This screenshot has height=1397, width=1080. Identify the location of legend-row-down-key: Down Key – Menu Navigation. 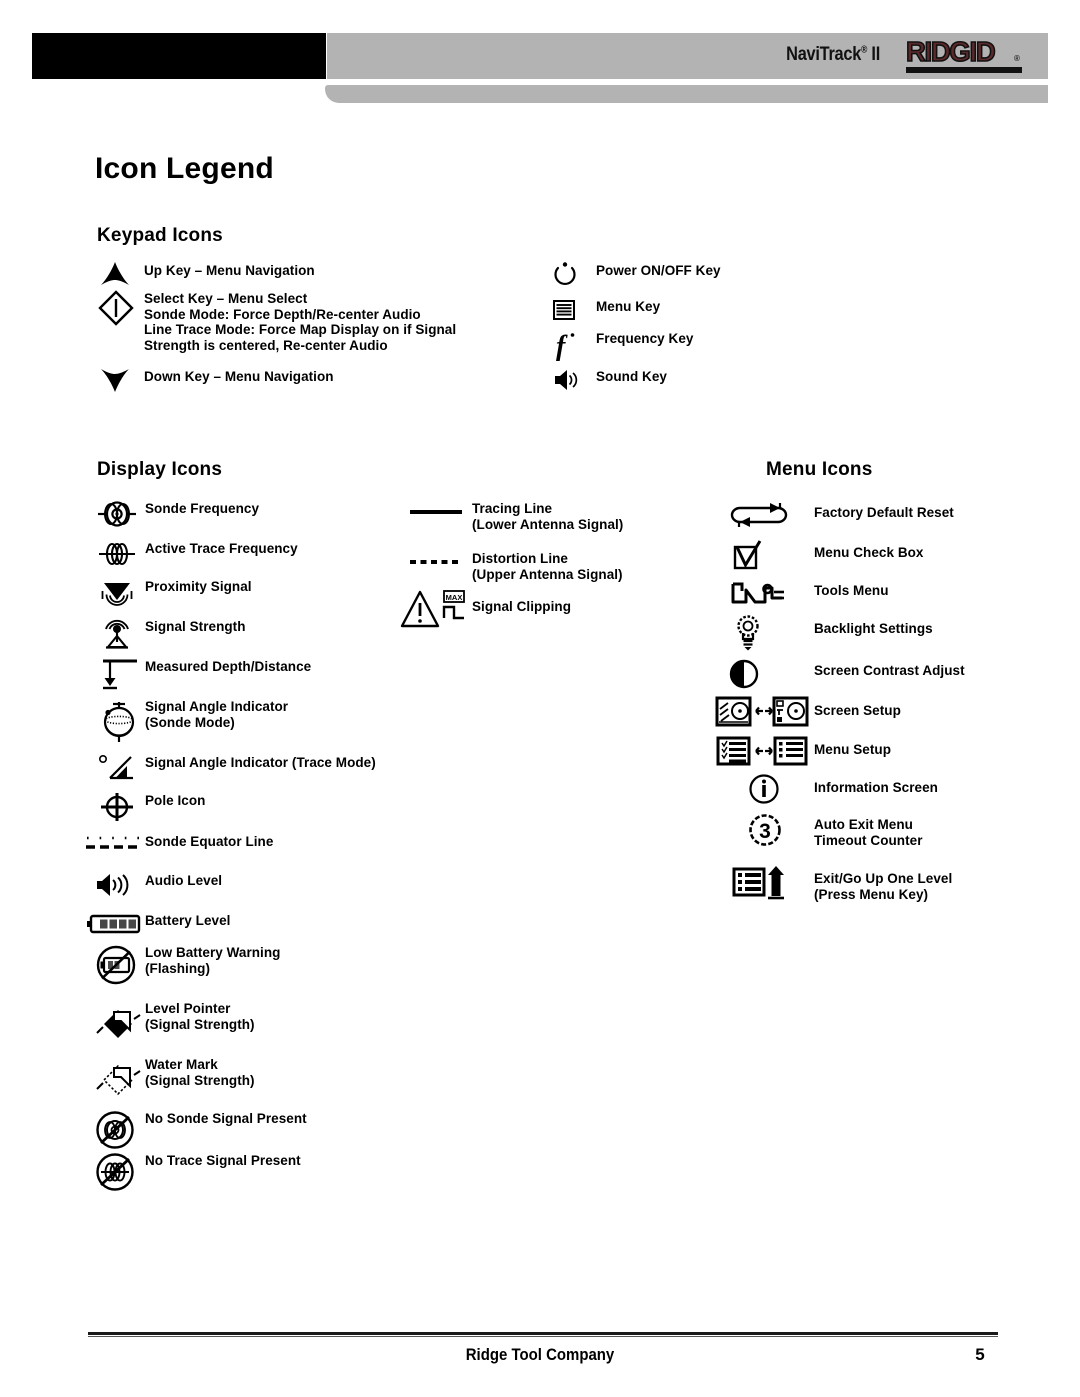
(216, 380).